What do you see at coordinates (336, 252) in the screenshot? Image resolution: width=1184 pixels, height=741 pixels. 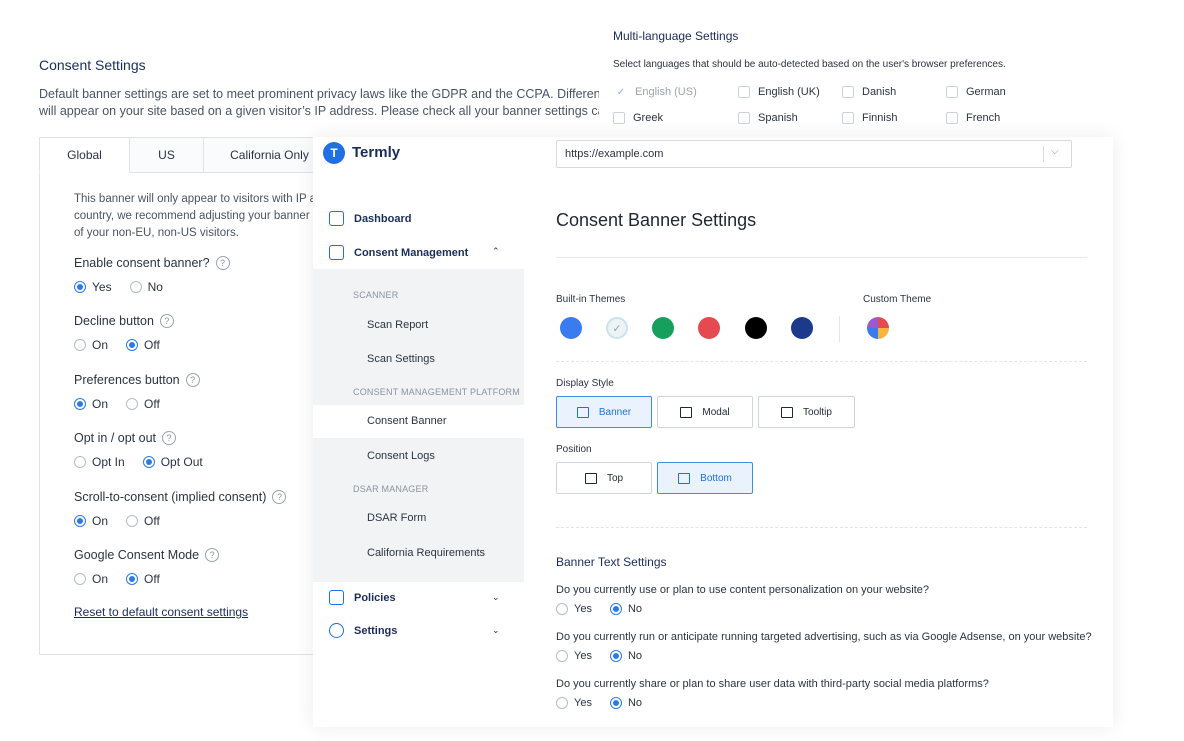 I see `checkbox-icon` at bounding box center [336, 252].